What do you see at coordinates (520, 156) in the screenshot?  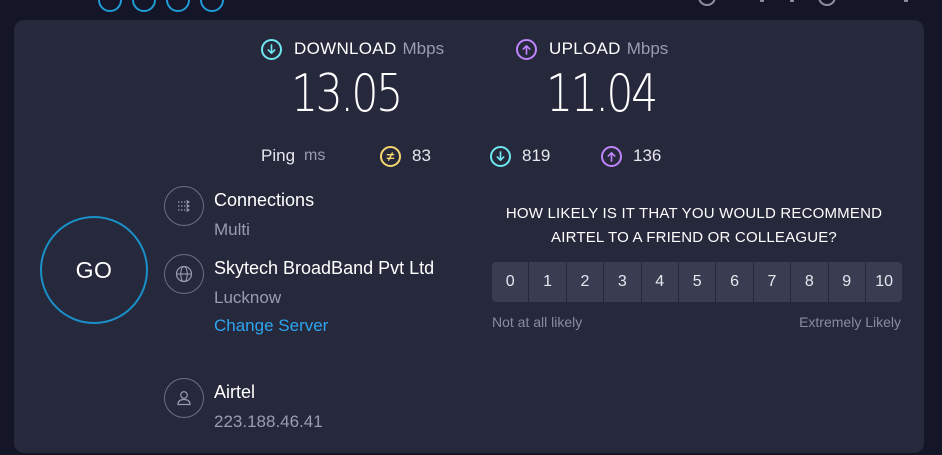 I see `ping-download-stat: 819` at bounding box center [520, 156].